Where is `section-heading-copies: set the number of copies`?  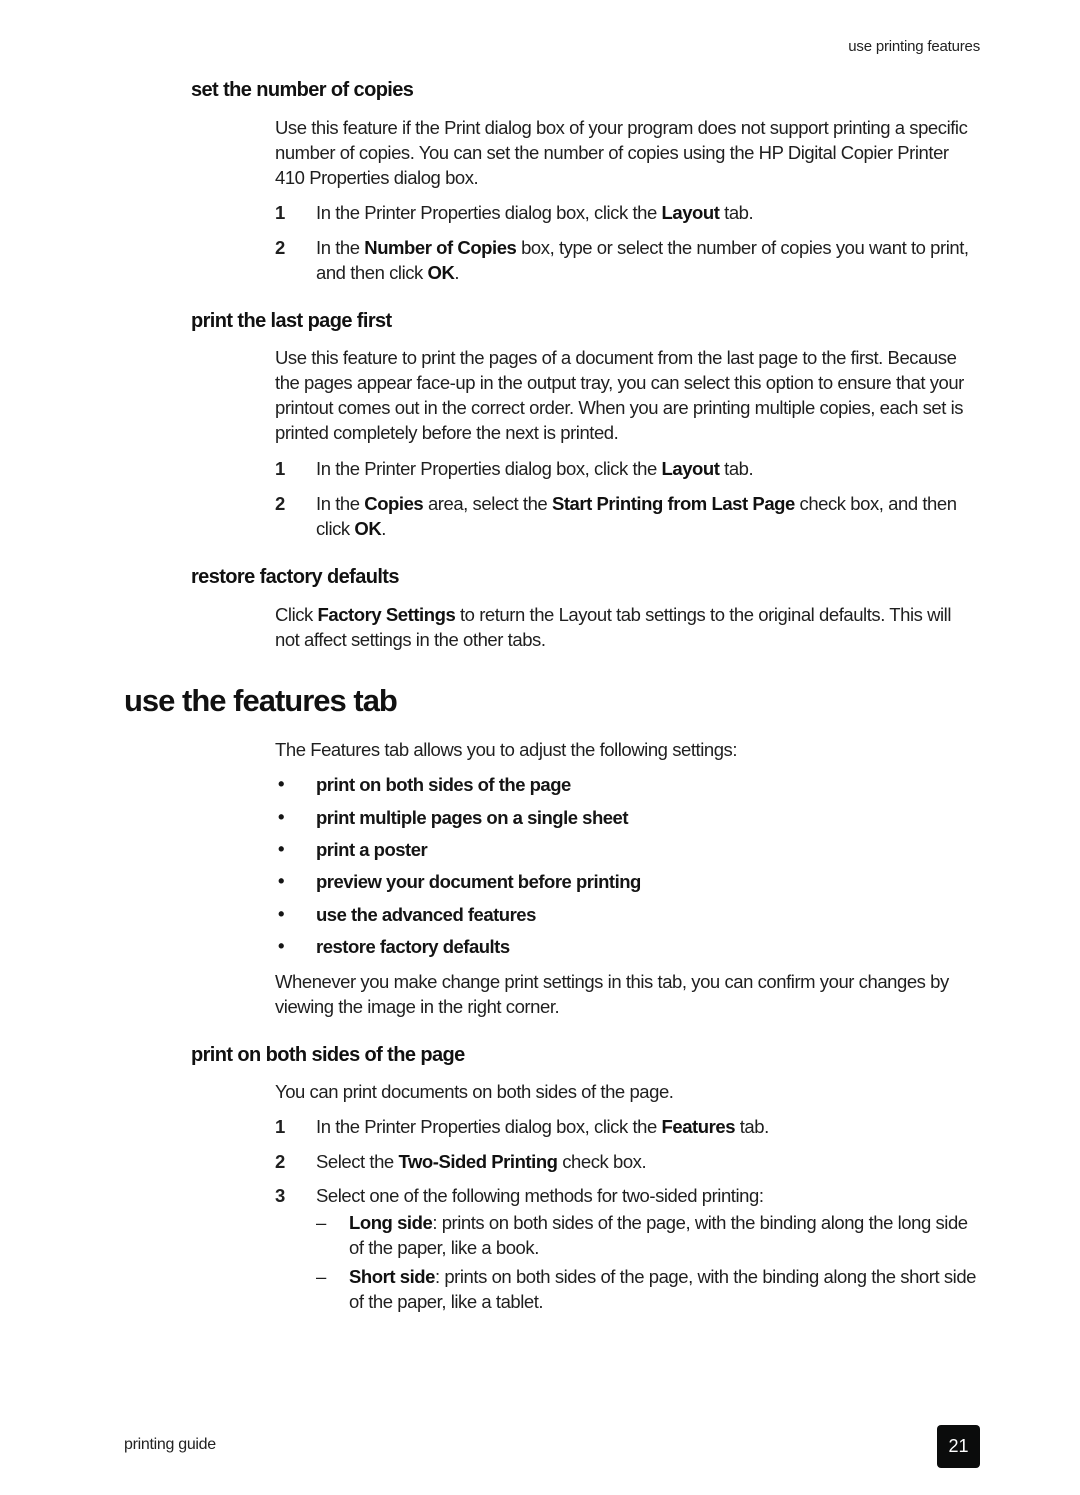
section-heading-copies: set the number of copies is located at coordinates (302, 90).